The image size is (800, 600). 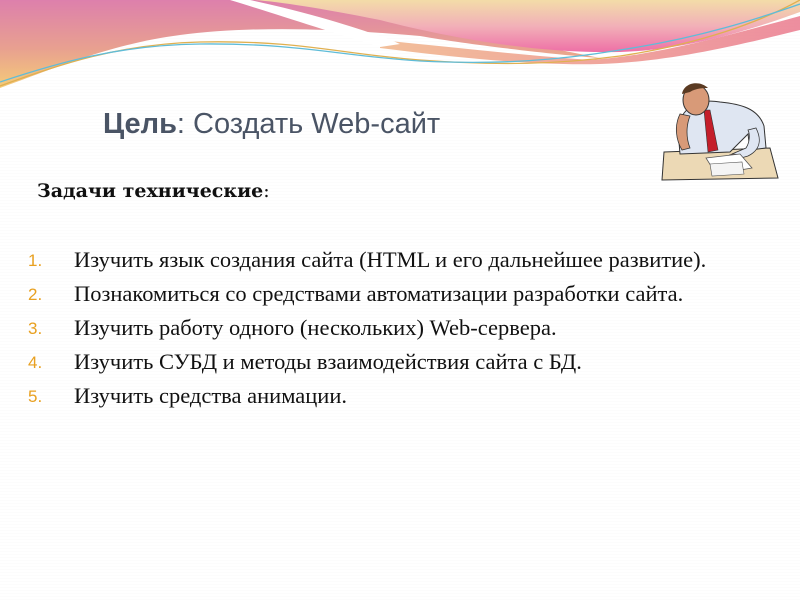 What do you see at coordinates (374, 396) in the screenshot?
I see `task-item: 5. Изучить средства анимации.` at bounding box center [374, 396].